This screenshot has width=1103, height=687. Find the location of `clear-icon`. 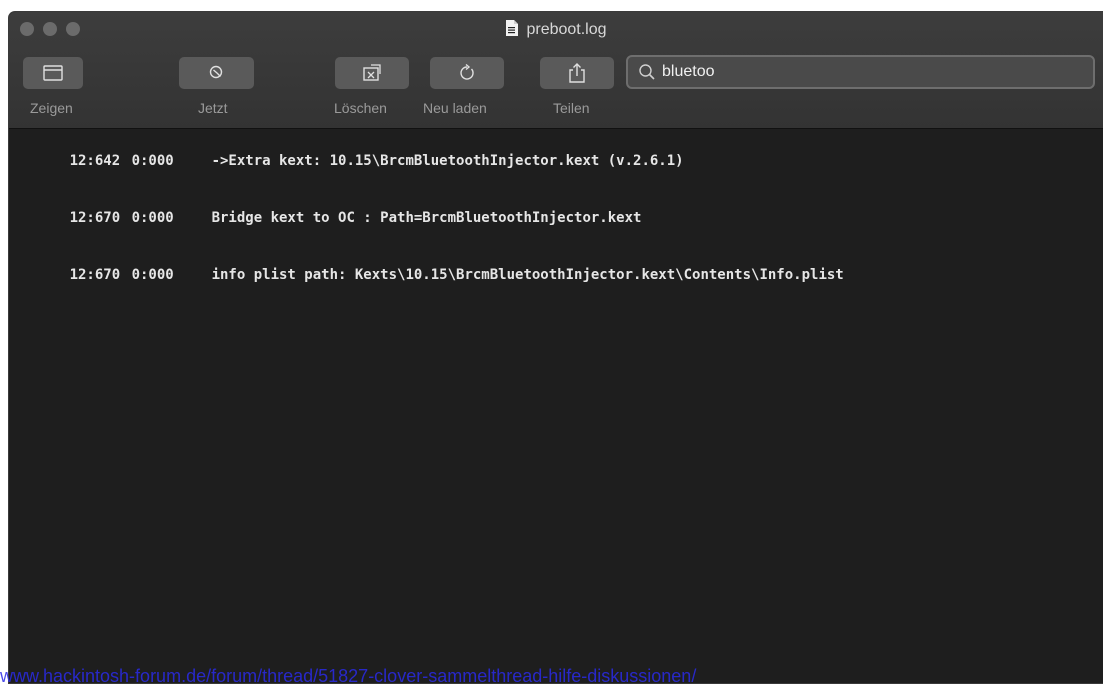

clear-icon is located at coordinates (372, 72).